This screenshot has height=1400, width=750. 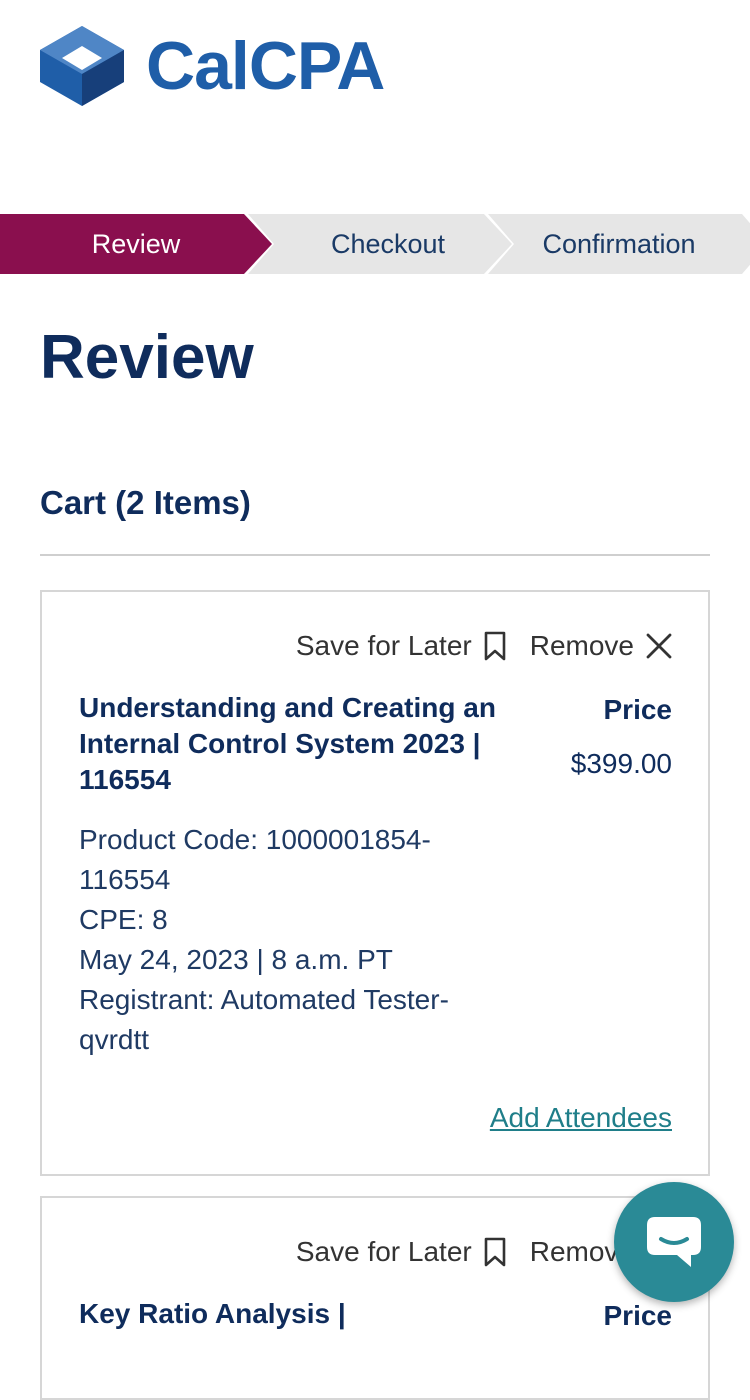 I want to click on step-confirmation: Confirmation, so click(x=619, y=244).